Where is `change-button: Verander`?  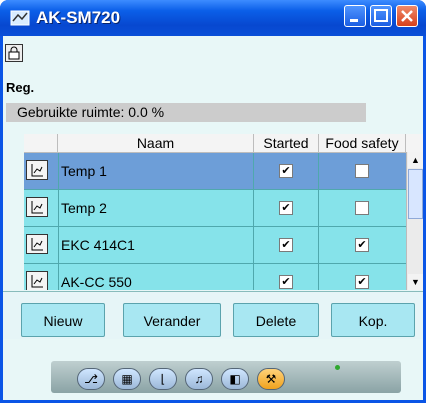 change-button: Verander is located at coordinates (172, 320).